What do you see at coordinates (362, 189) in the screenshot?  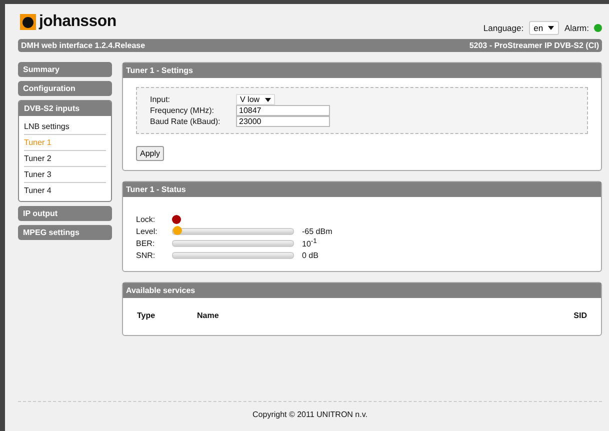 I see `panel-title: Tuner 1 - Status` at bounding box center [362, 189].